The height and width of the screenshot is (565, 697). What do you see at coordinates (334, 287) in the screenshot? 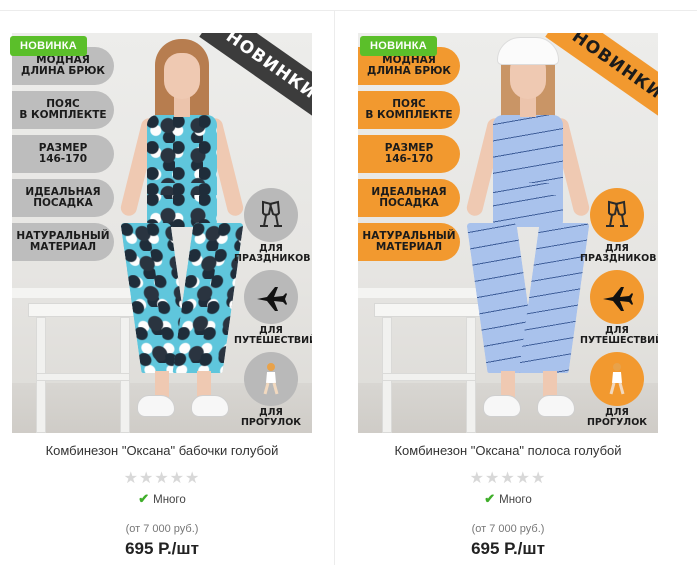
I see `column-divider` at bounding box center [334, 287].